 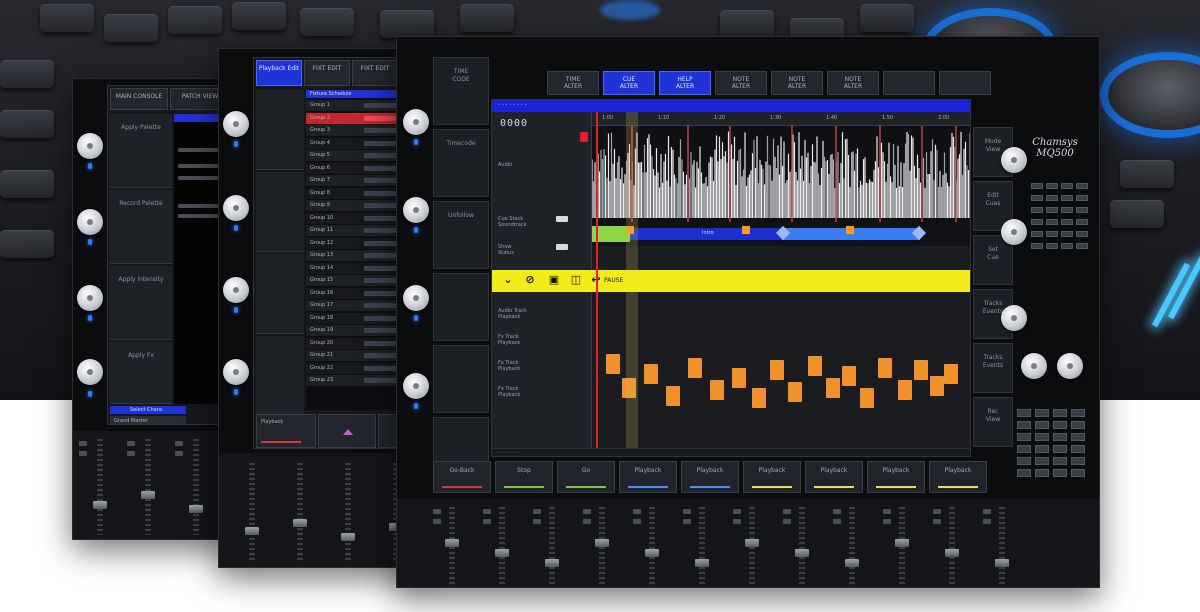 I want to click on cancel-icon: ⊘, so click(x=530, y=280).